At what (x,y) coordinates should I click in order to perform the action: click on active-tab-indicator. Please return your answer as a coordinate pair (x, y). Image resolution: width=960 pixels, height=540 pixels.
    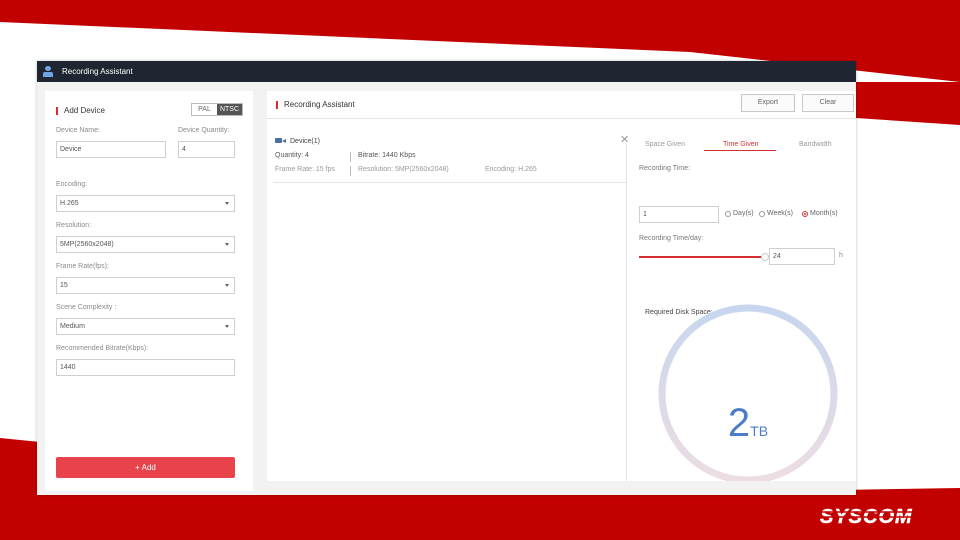
    Looking at the image, I should click on (740, 150).